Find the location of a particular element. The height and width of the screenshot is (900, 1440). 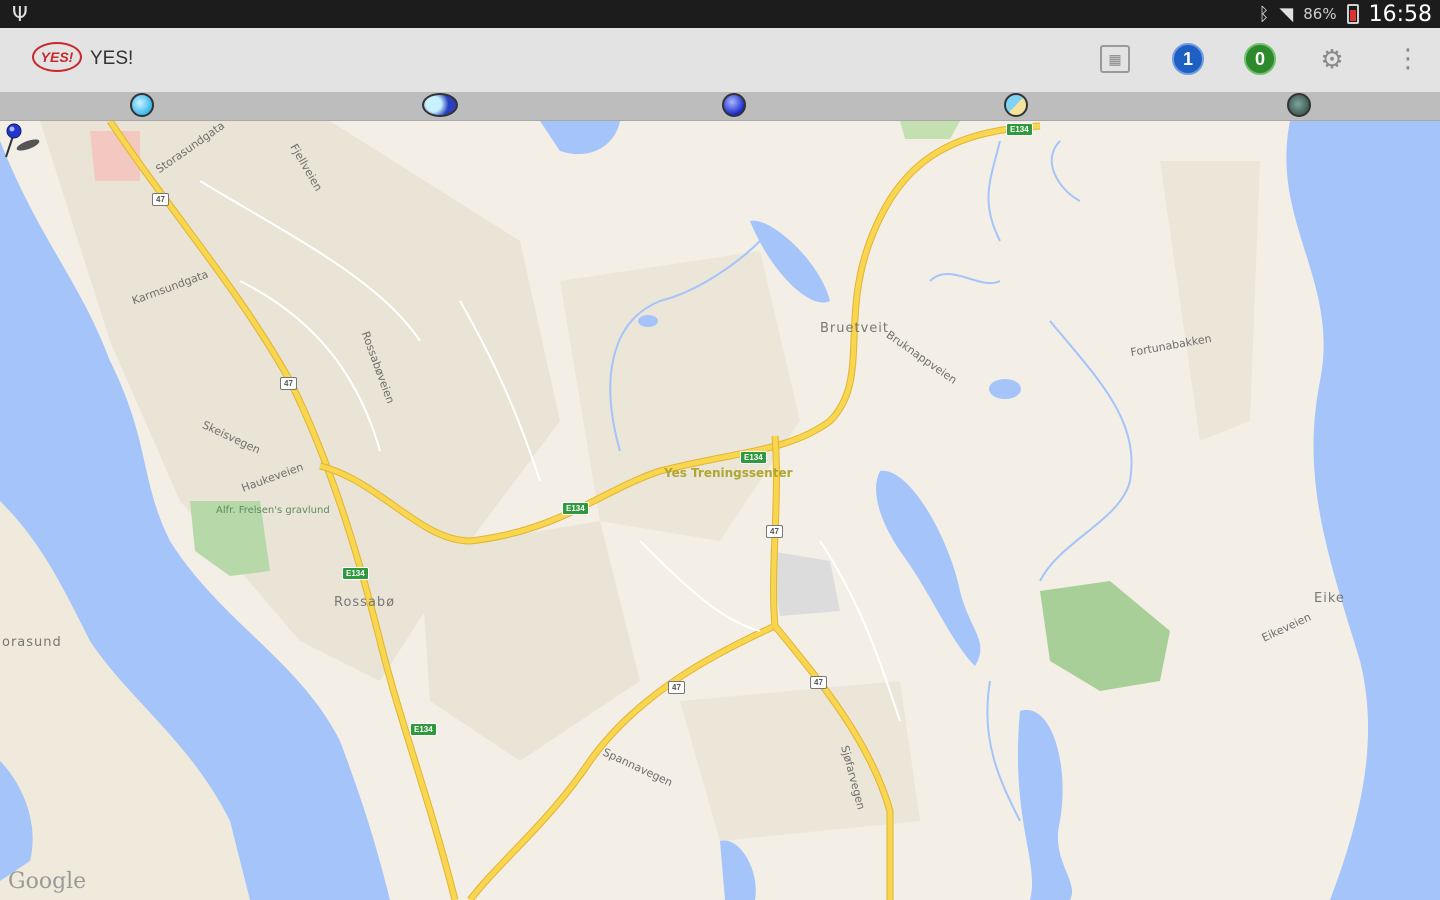

clock: 16:58 is located at coordinates (1400, 14).